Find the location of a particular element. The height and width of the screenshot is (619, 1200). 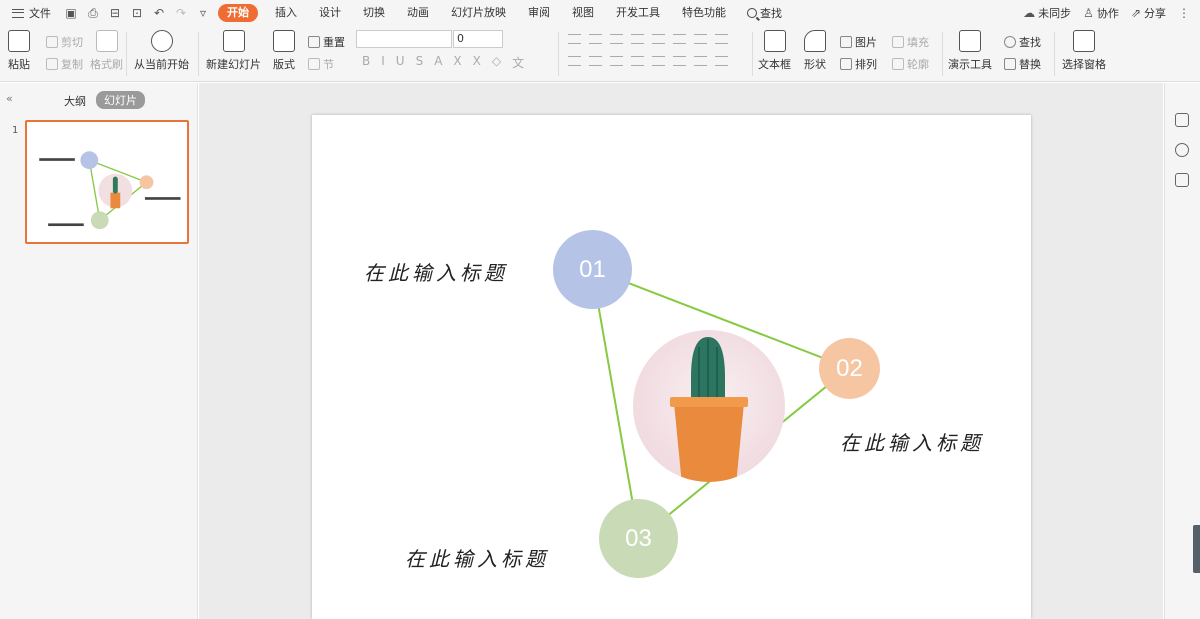

font-color-icon: A is located at coordinates (438, 62).